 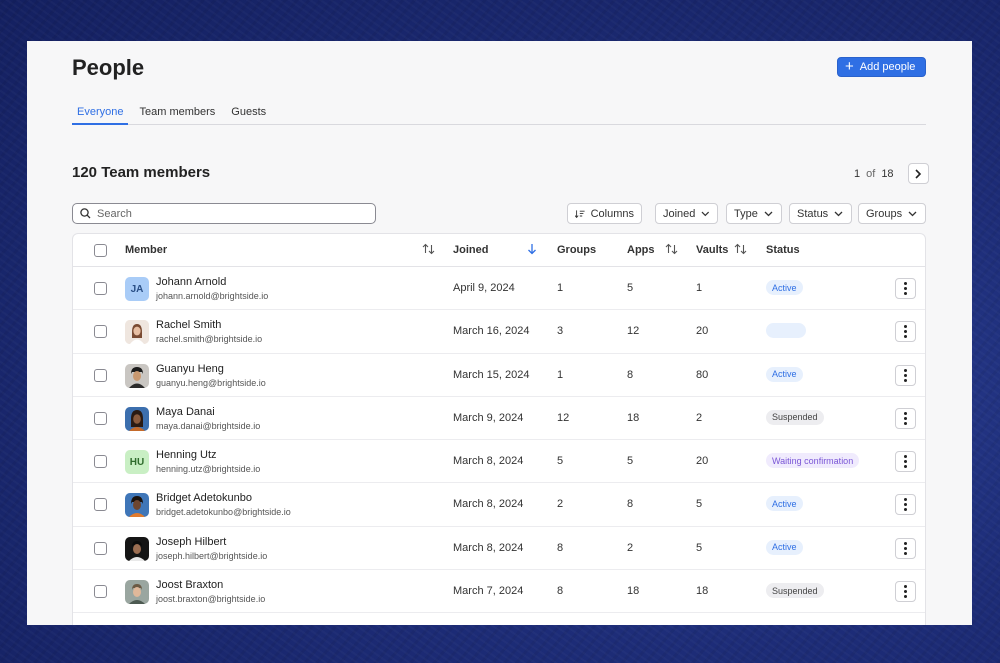 I want to click on groups-count: 3, so click(x=560, y=331).